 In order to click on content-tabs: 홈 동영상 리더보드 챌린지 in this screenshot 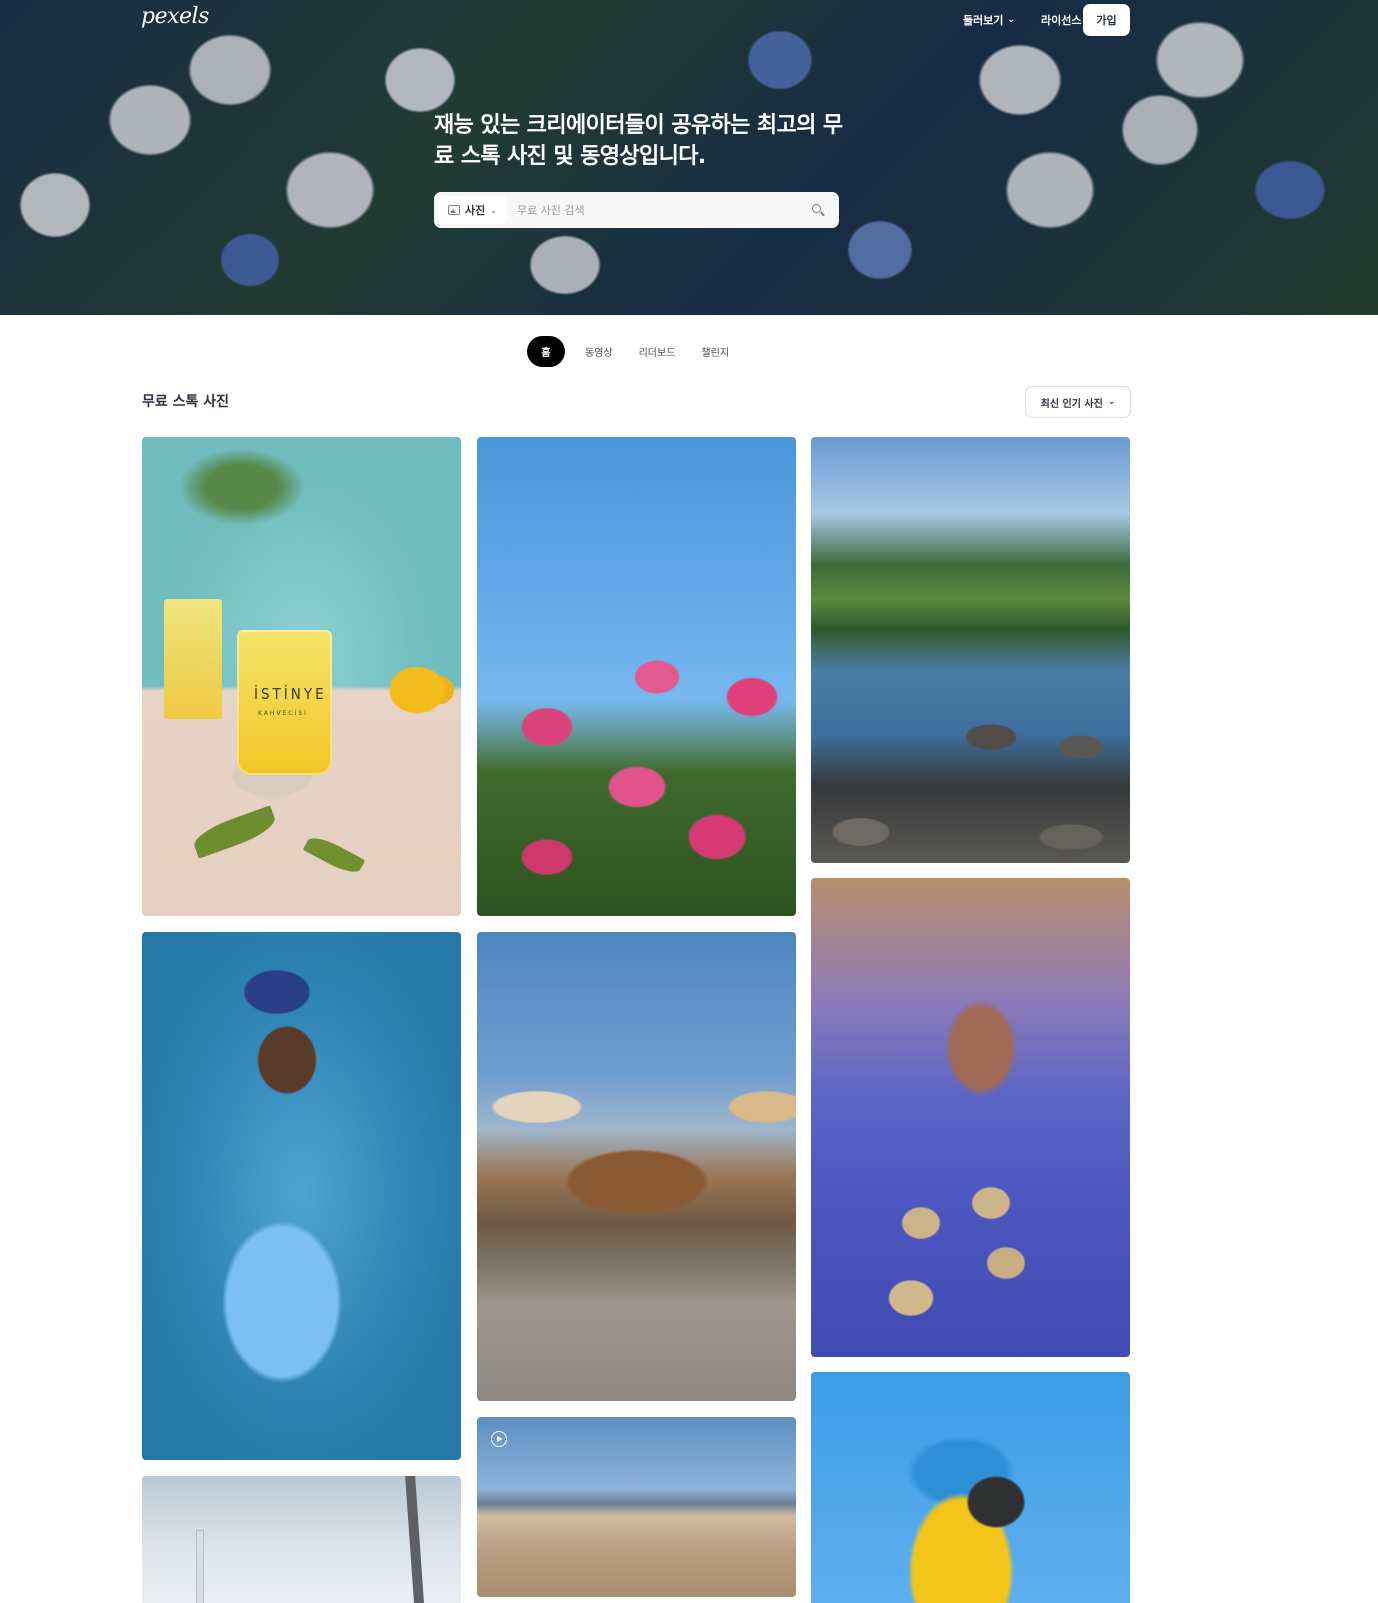, I will do `click(635, 351)`.